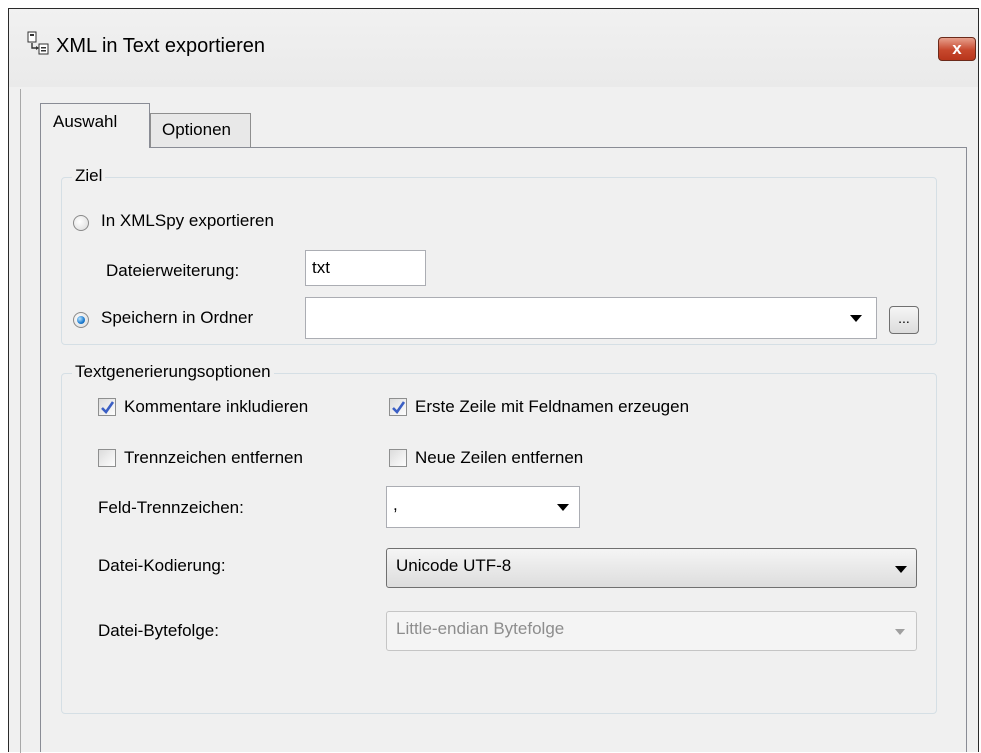  I want to click on radio-save-folder, so click(81, 320).